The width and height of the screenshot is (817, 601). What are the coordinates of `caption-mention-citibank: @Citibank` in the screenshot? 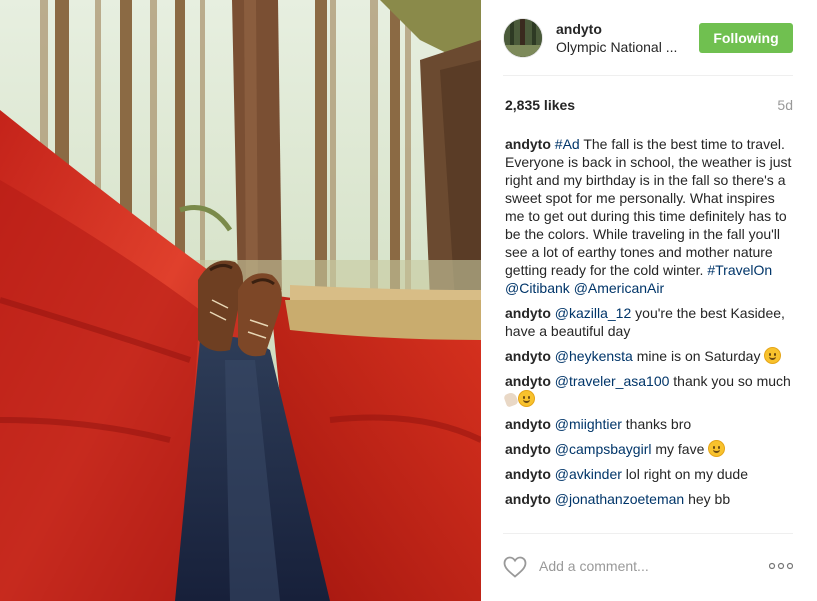 It's located at (537, 288).